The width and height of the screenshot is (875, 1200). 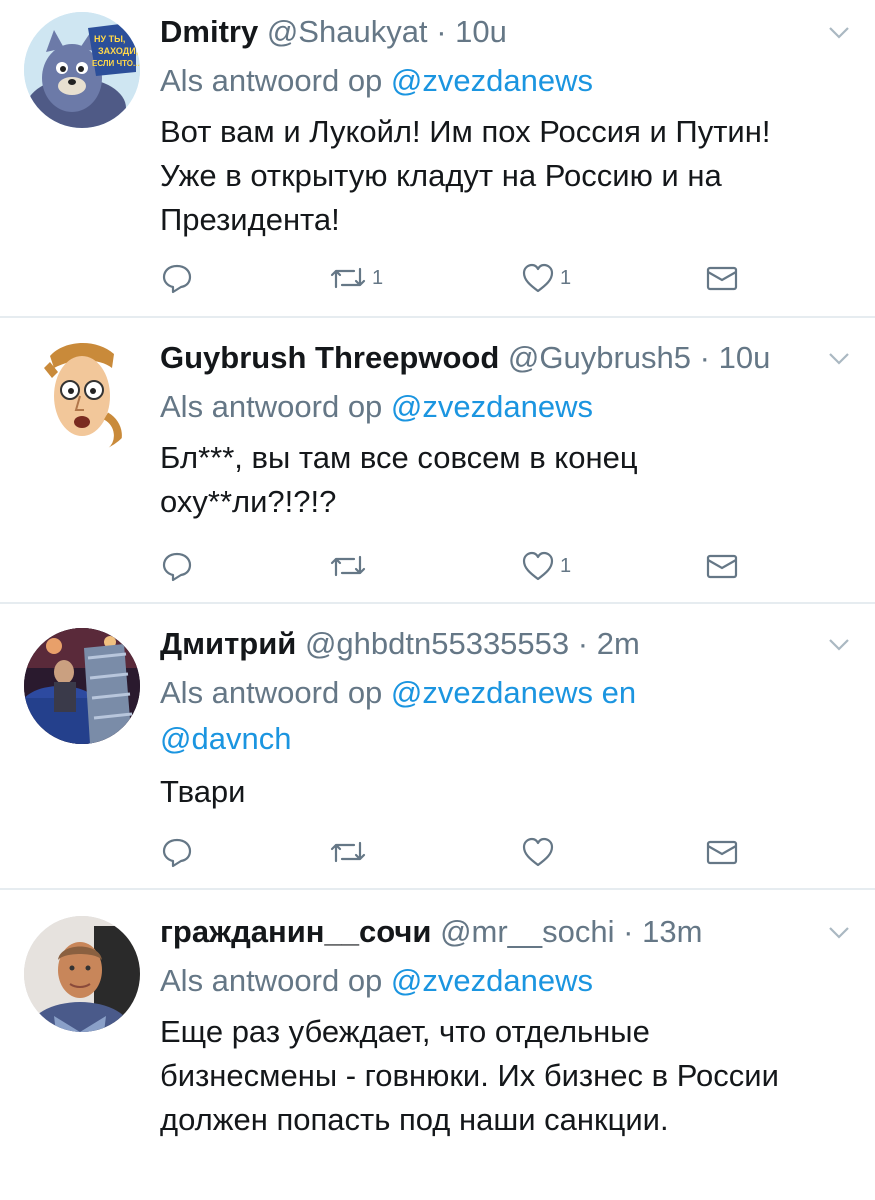 I want to click on cartoon-man-avatar, so click(x=82, y=396).